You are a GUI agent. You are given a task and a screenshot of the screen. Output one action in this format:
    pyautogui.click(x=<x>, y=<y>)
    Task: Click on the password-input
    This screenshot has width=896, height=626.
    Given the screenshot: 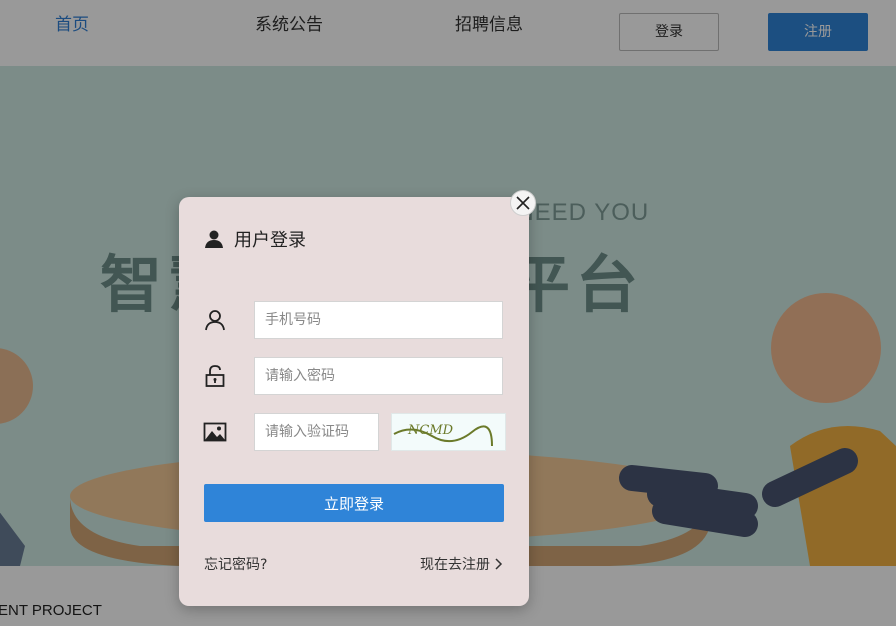 What is the action you would take?
    pyautogui.click(x=378, y=376)
    